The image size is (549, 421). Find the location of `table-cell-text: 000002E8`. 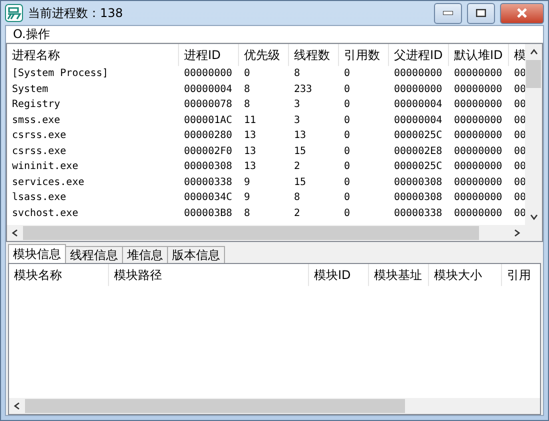

table-cell-text: 000002E8 is located at coordinates (418, 151).